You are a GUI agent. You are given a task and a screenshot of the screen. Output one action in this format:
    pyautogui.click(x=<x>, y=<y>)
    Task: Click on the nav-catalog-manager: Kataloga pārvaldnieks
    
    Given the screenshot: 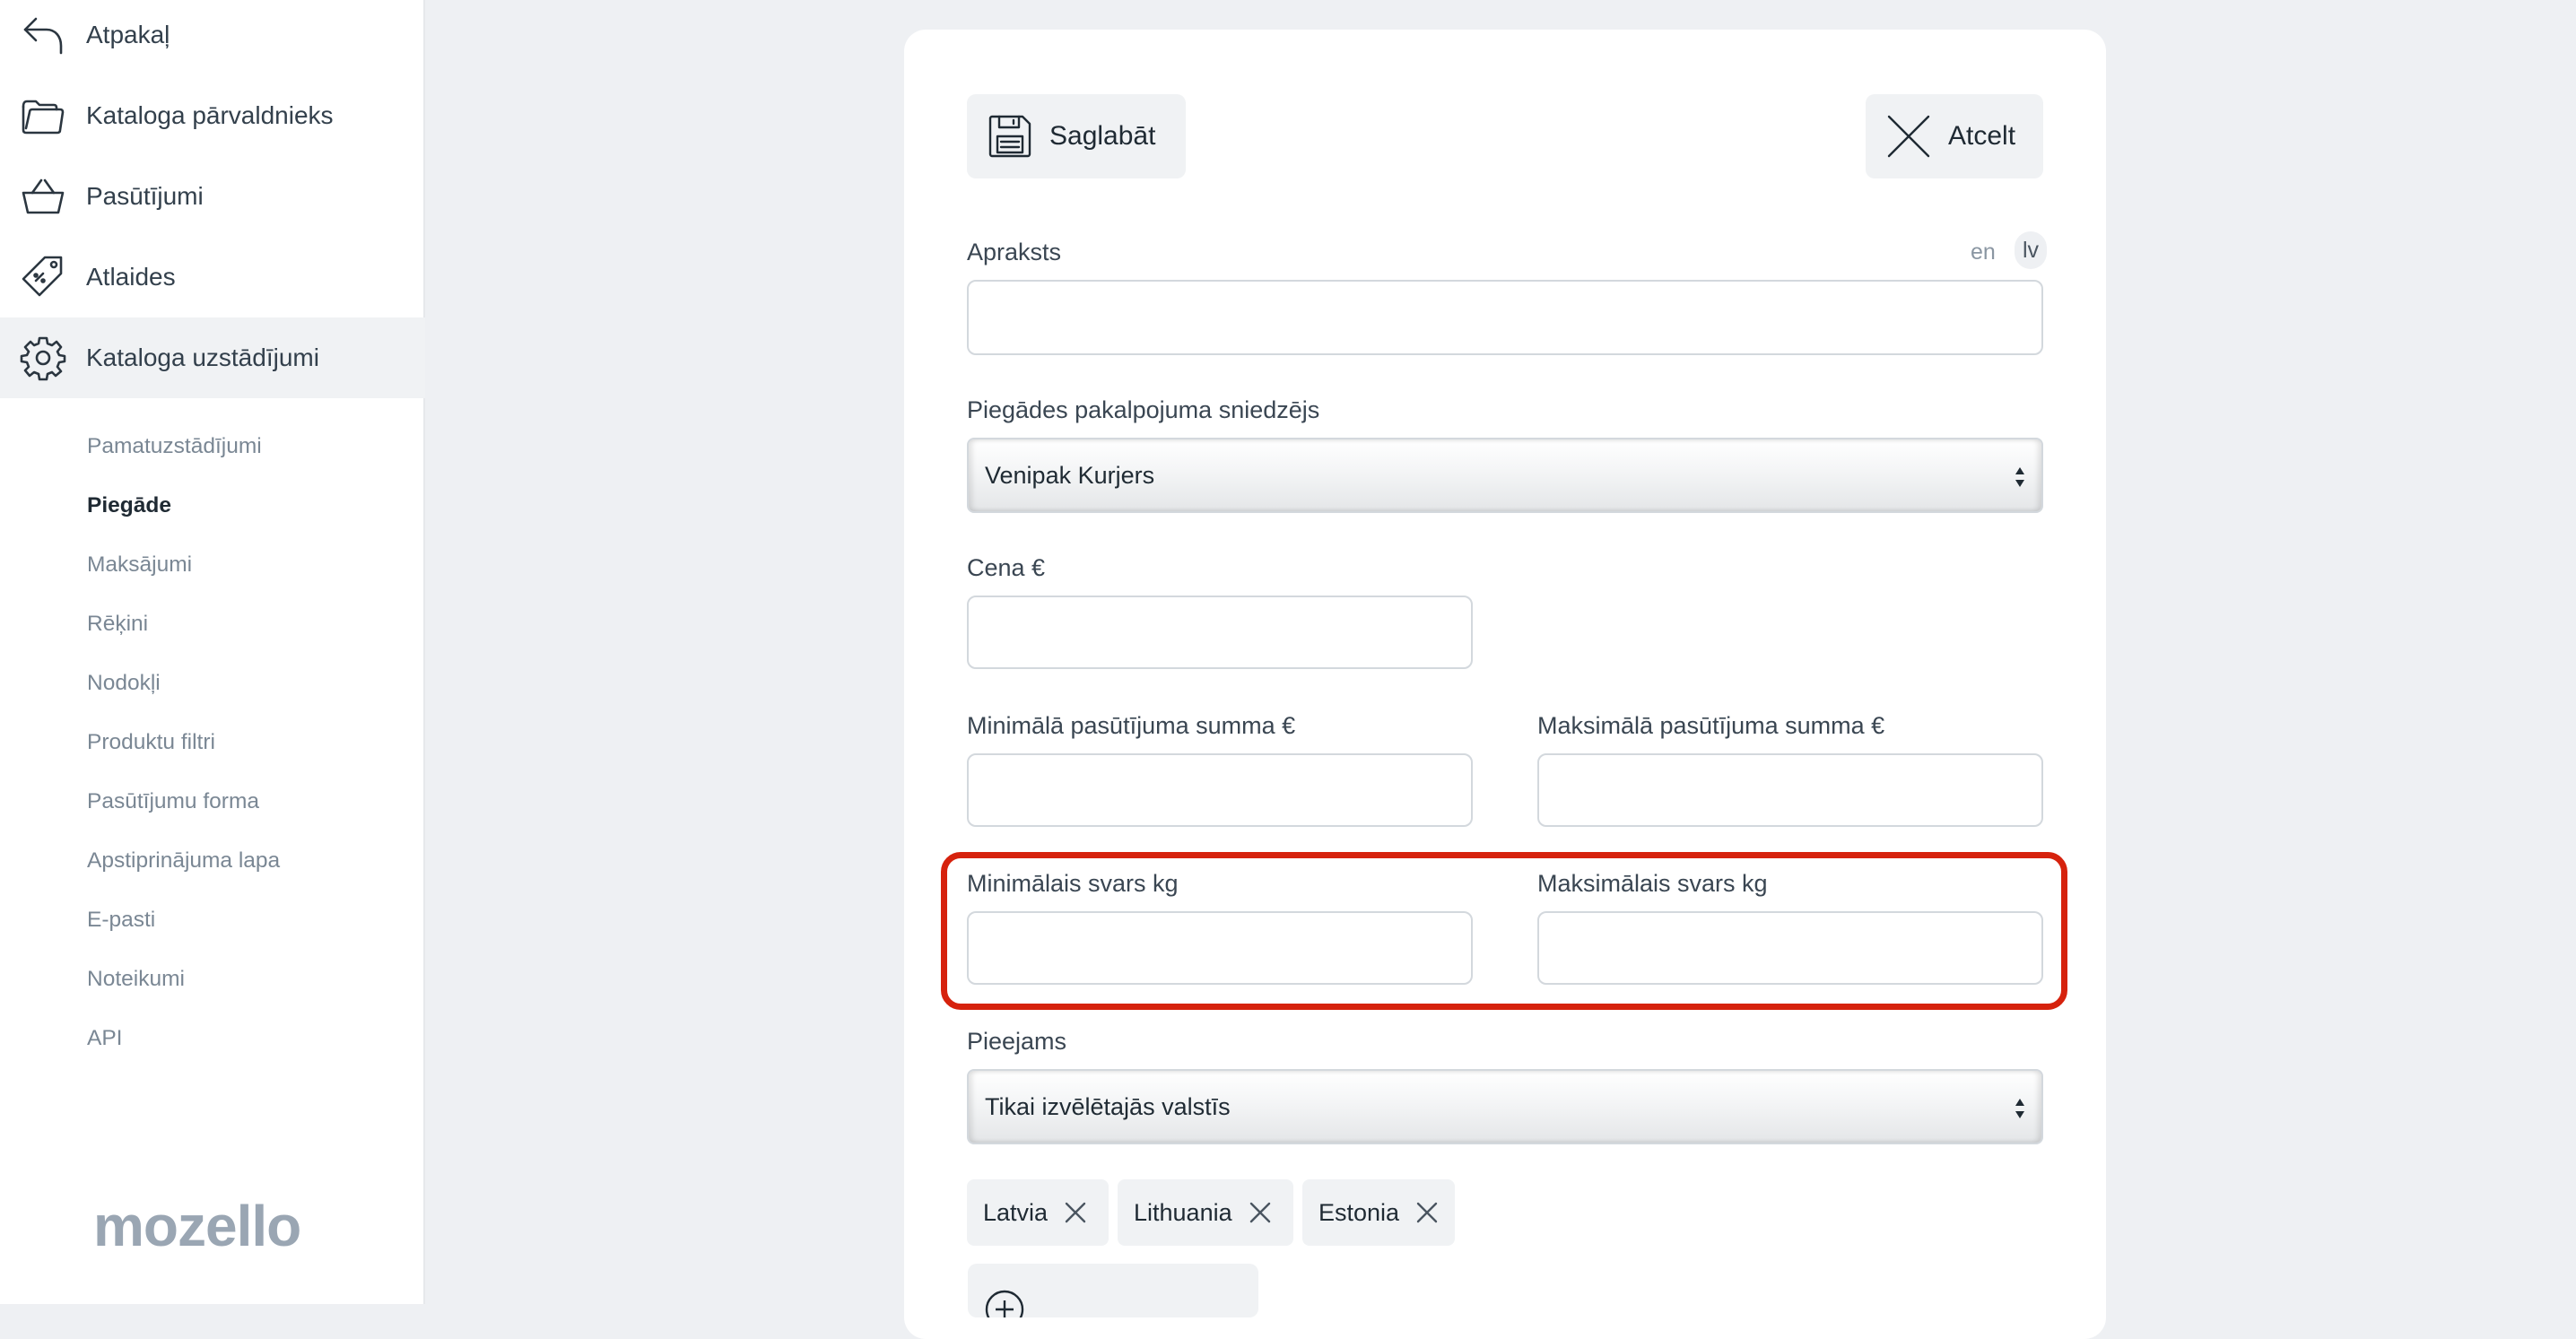 What is the action you would take?
    pyautogui.click(x=212, y=115)
    